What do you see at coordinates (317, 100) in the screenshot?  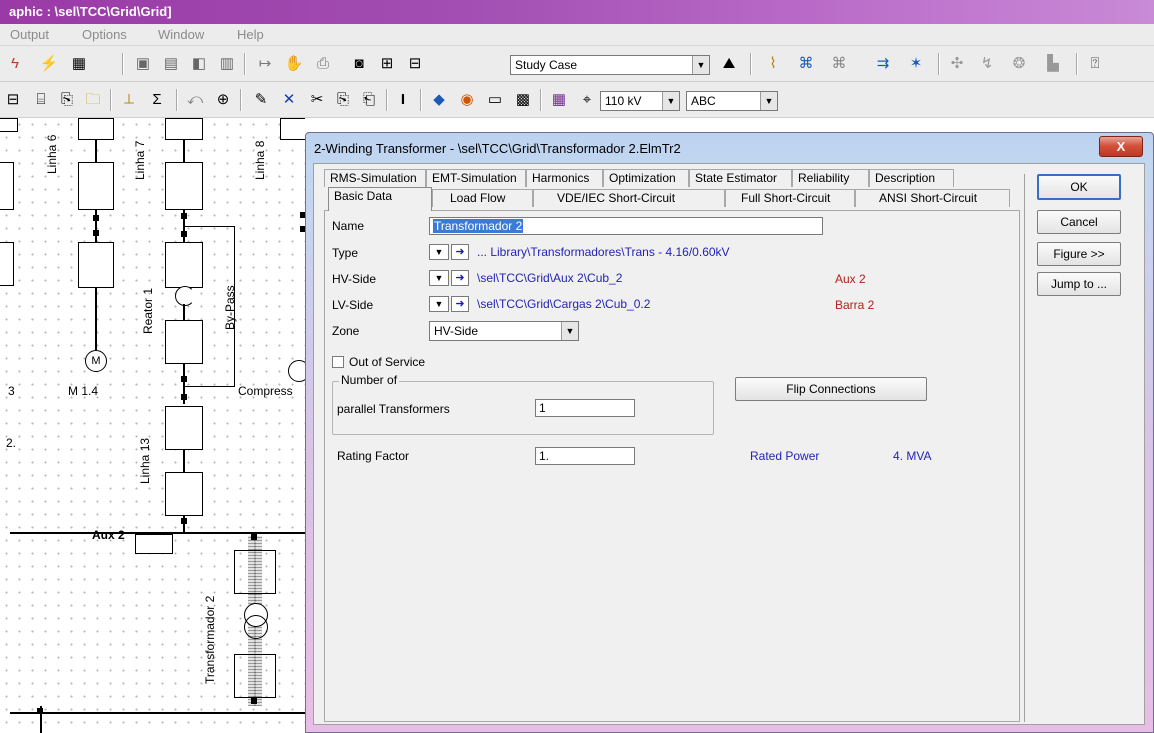 I see `cut-icon: ✂` at bounding box center [317, 100].